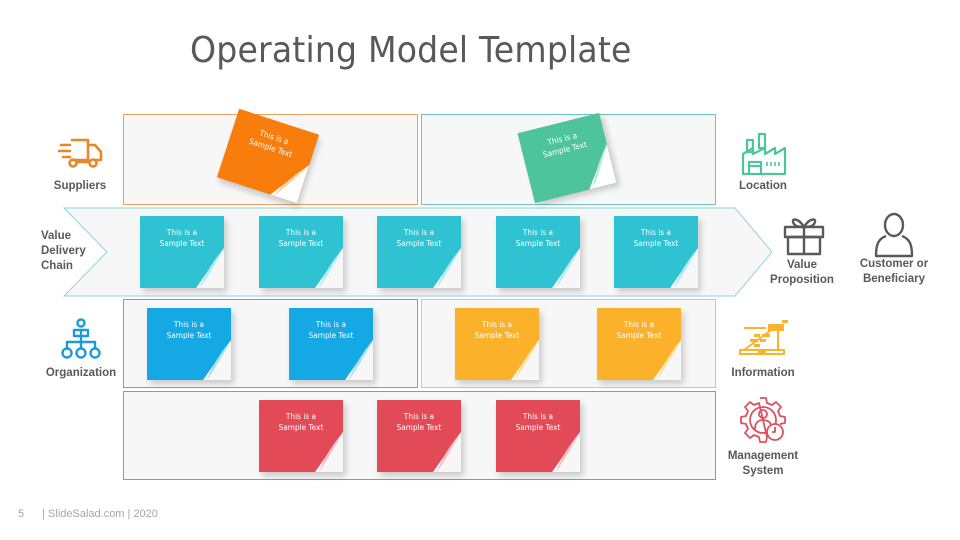  I want to click on organization-label: Organization, so click(81, 373).